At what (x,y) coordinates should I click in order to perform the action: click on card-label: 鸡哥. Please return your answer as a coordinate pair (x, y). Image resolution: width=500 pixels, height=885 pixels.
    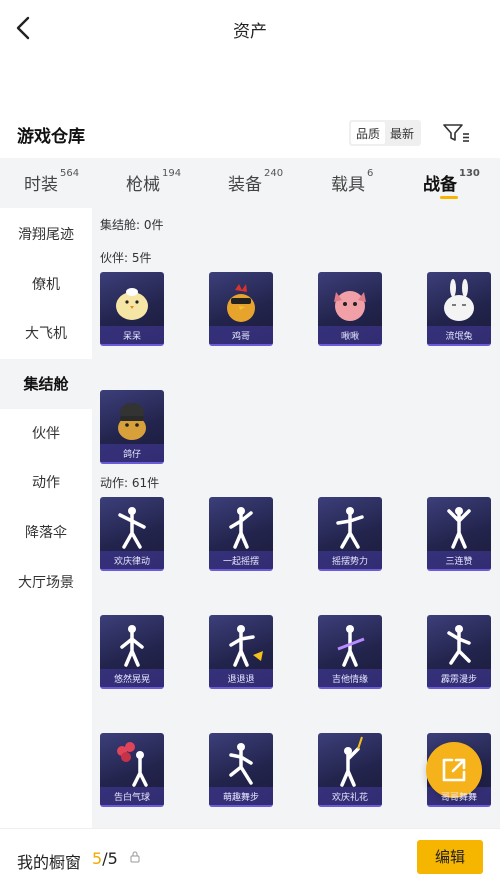
    Looking at the image, I should click on (240, 337).